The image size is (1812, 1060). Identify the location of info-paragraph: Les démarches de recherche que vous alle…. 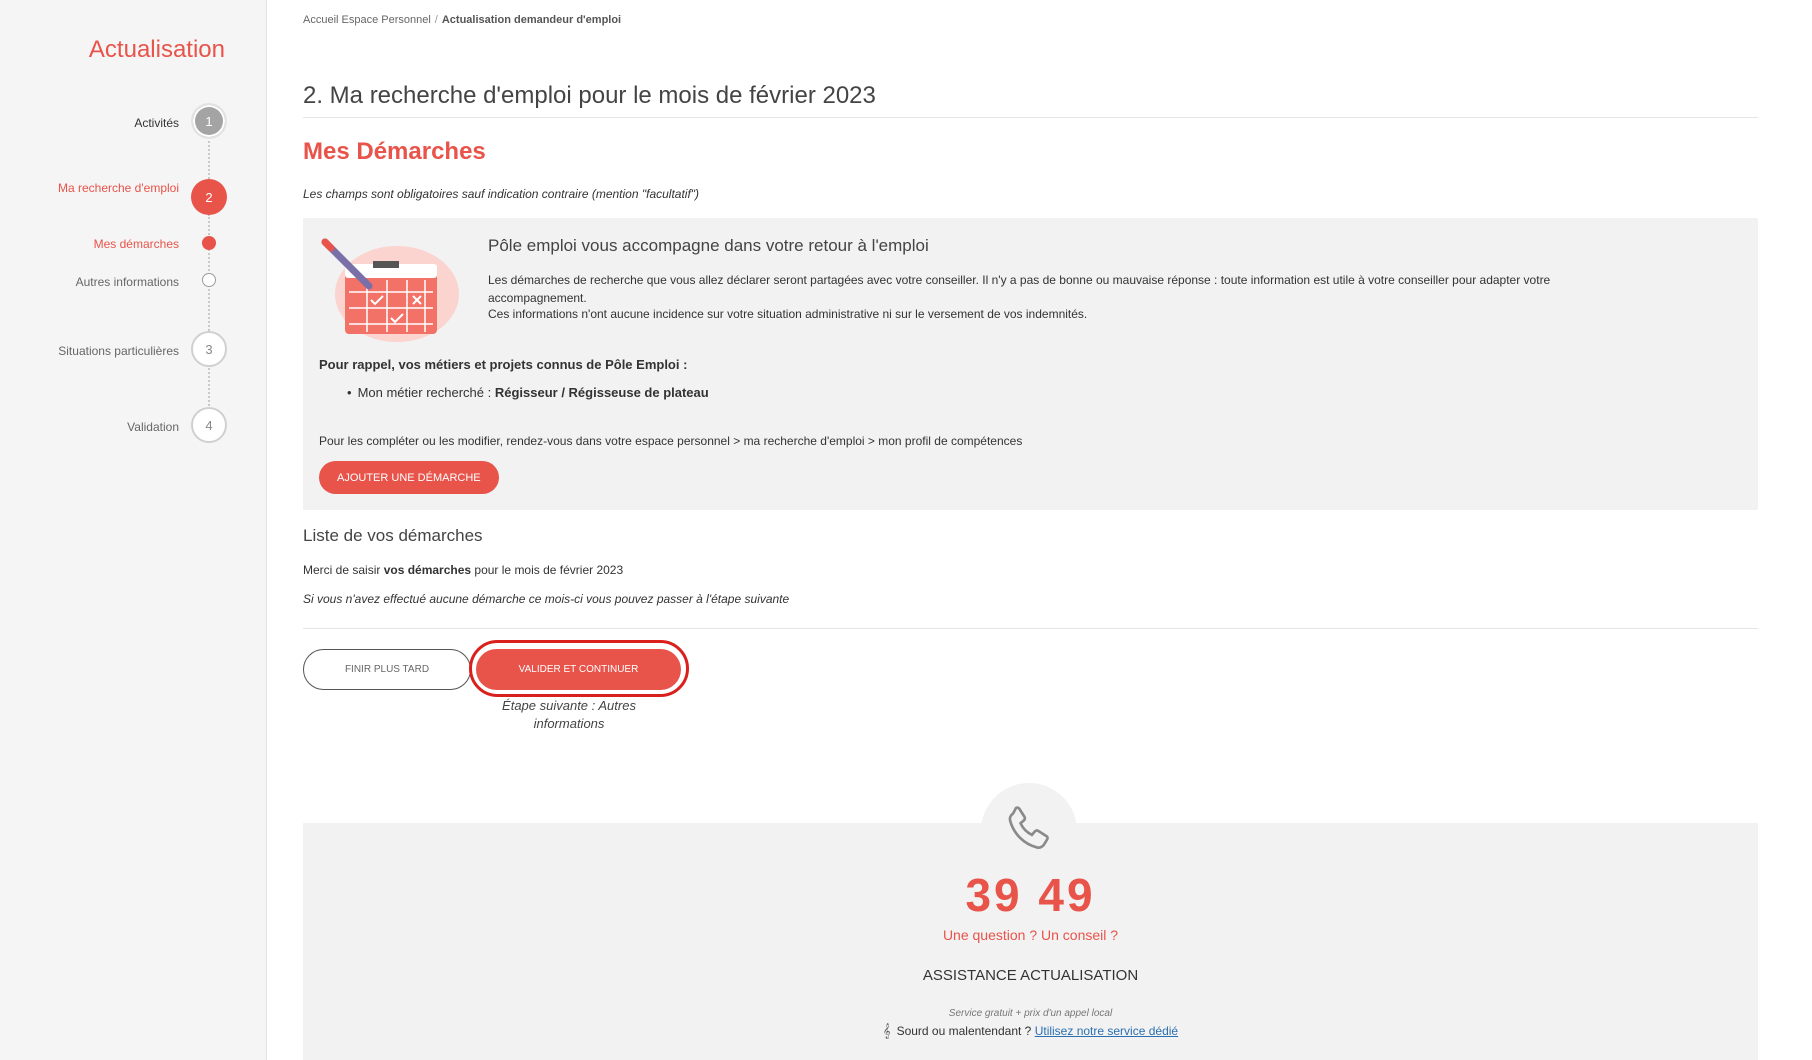
(1019, 289).